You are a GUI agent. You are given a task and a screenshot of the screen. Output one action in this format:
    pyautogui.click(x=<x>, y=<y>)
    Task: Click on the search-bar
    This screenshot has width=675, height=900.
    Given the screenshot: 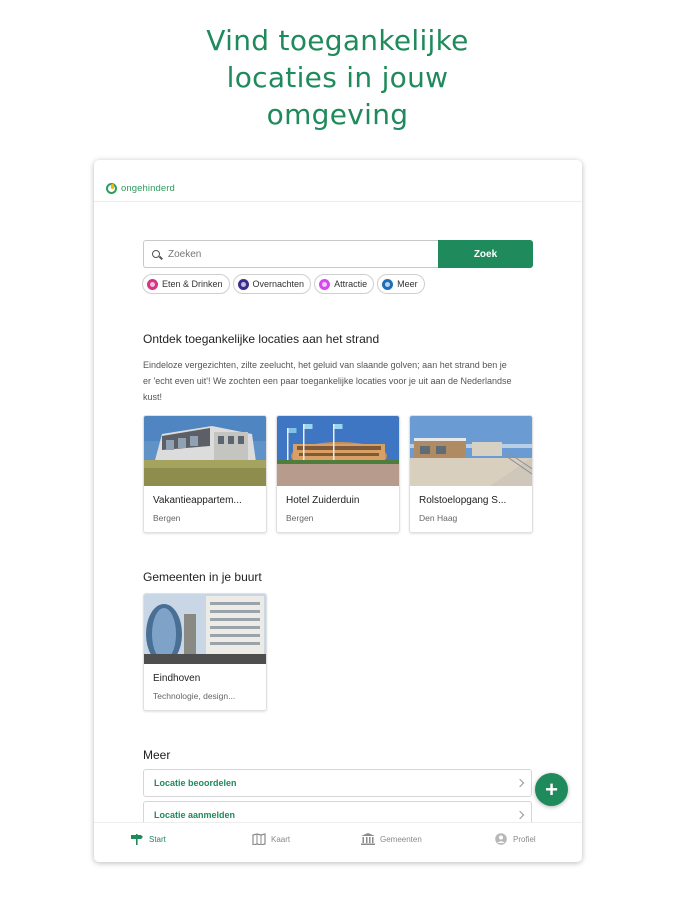 What is the action you would take?
    pyautogui.click(x=291, y=254)
    